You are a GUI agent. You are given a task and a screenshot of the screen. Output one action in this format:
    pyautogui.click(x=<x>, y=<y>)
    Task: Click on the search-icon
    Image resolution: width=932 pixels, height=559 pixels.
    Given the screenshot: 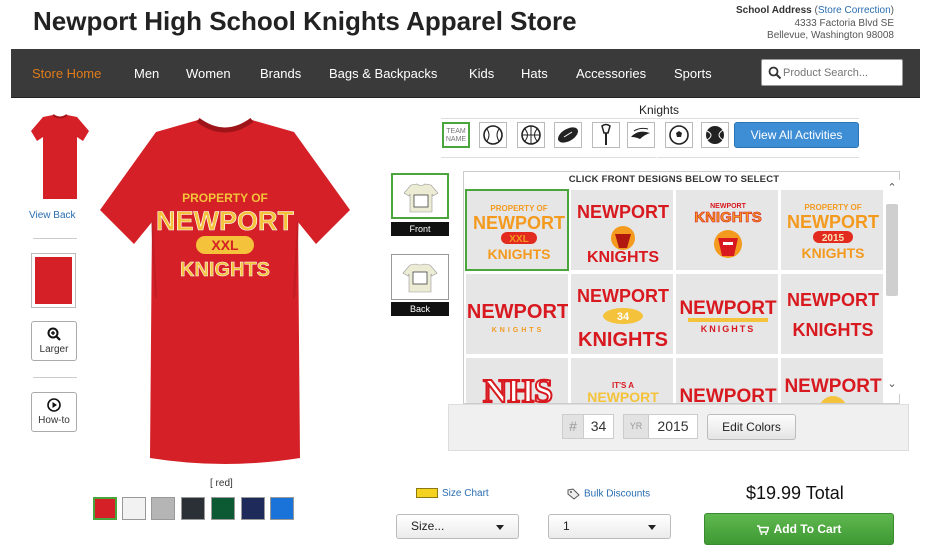 What is the action you would take?
    pyautogui.click(x=775, y=73)
    